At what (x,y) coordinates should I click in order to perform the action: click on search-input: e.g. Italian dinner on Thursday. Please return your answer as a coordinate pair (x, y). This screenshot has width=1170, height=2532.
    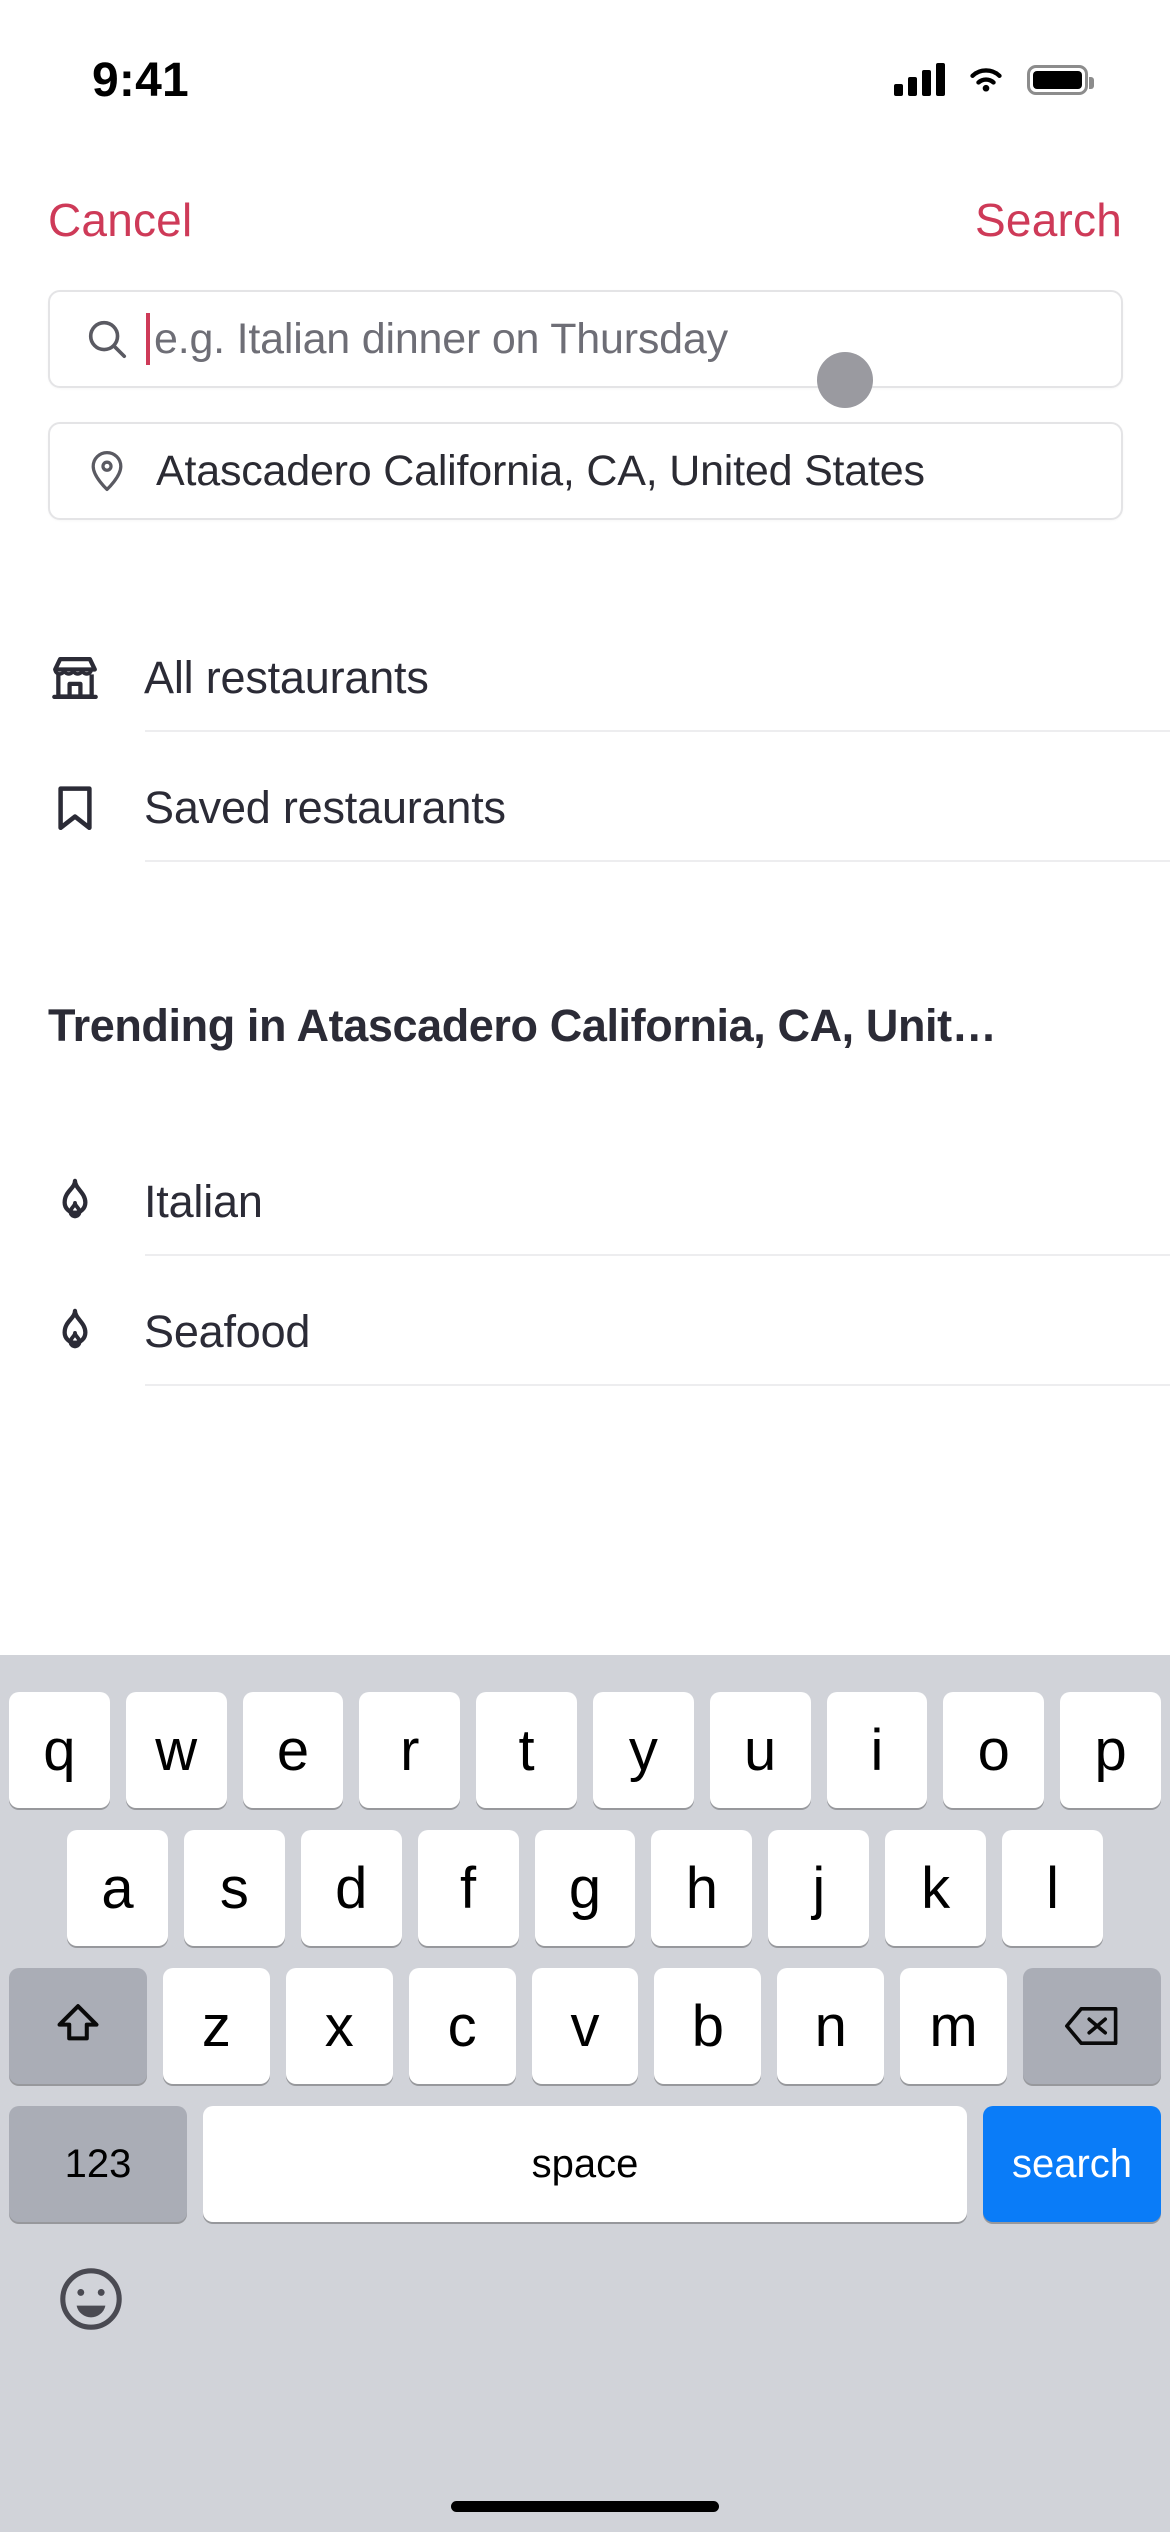
    Looking at the image, I should click on (585, 339).